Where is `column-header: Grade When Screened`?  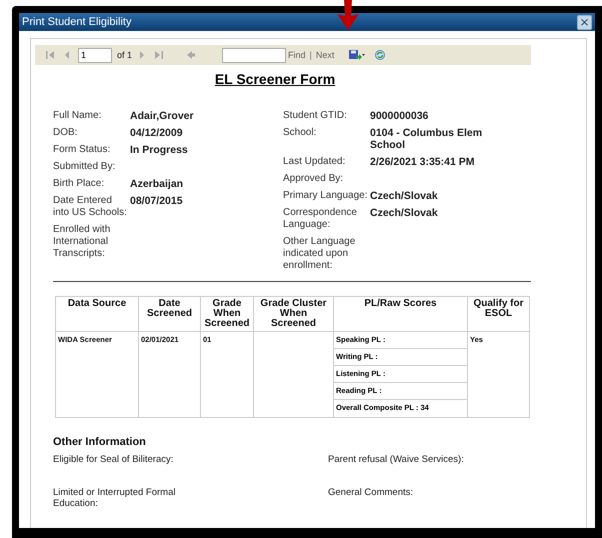
column-header: Grade When Screened is located at coordinates (227, 314).